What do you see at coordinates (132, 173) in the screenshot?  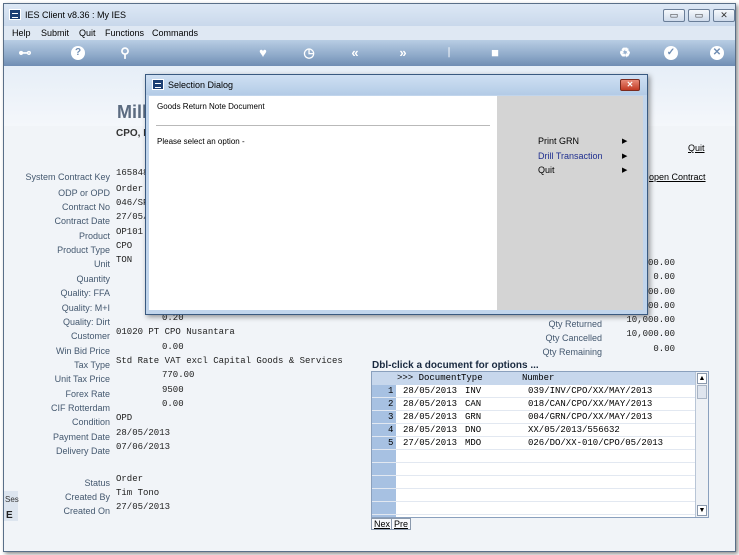 I see `field-value: 165848` at bounding box center [132, 173].